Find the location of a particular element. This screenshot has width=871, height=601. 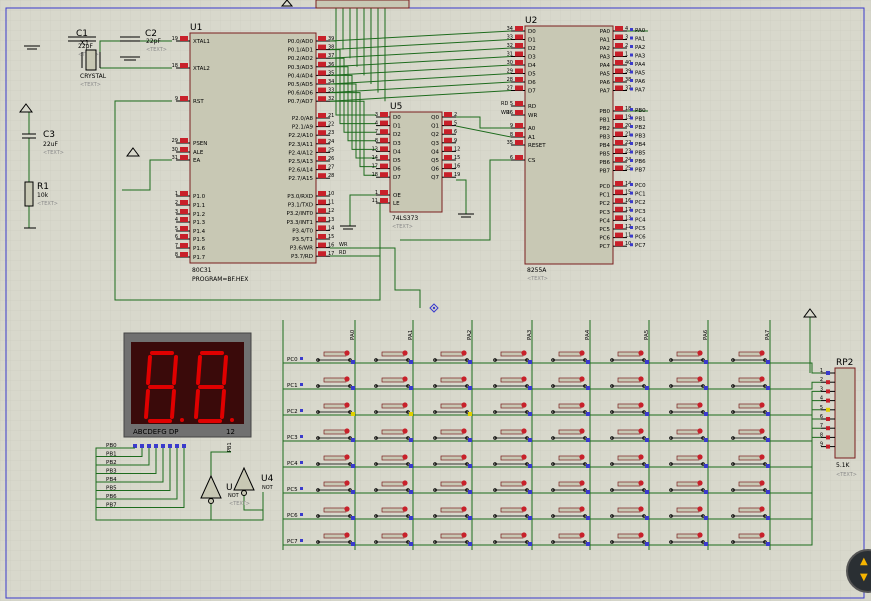

u5-pin-label: LE is located at coordinates (396, 204).